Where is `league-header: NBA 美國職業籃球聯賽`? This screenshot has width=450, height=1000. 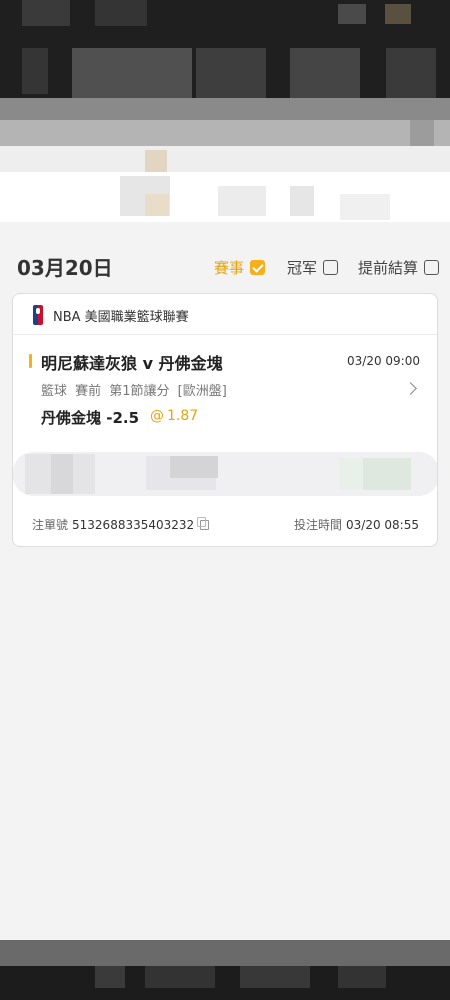
league-header: NBA 美國職業籃球聯賽 is located at coordinates (111, 315).